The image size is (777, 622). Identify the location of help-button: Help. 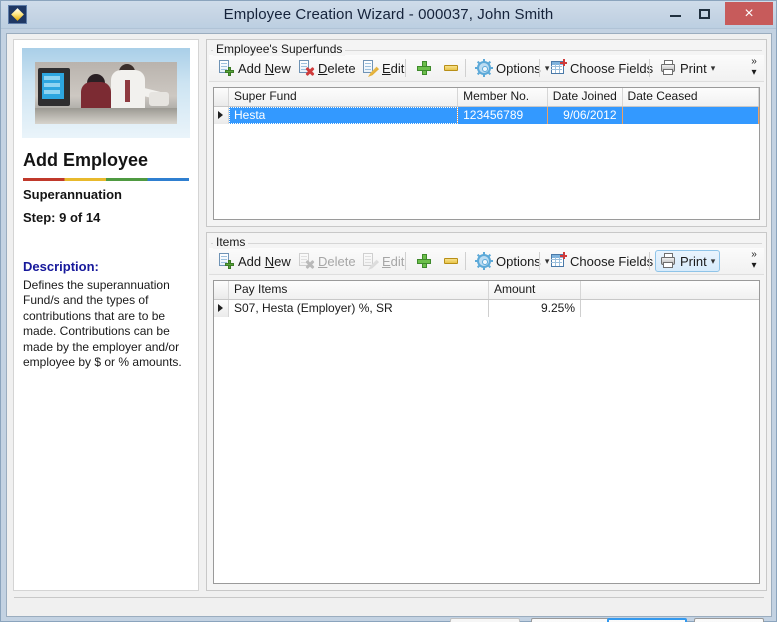
(485, 620).